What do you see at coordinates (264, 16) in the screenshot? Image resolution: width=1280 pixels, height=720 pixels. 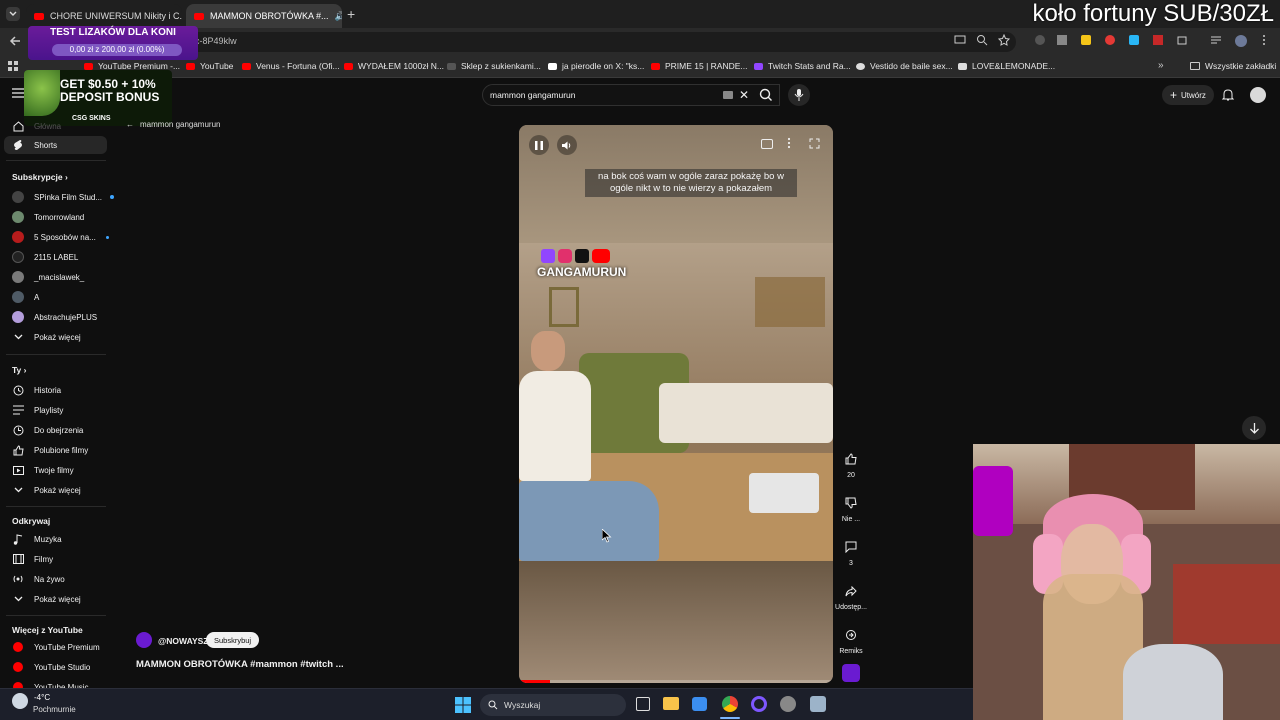 I see `tab-mammon-obrotowka: MAMMON OBROTÓWKA #... 🔊 ✕` at bounding box center [264, 16].